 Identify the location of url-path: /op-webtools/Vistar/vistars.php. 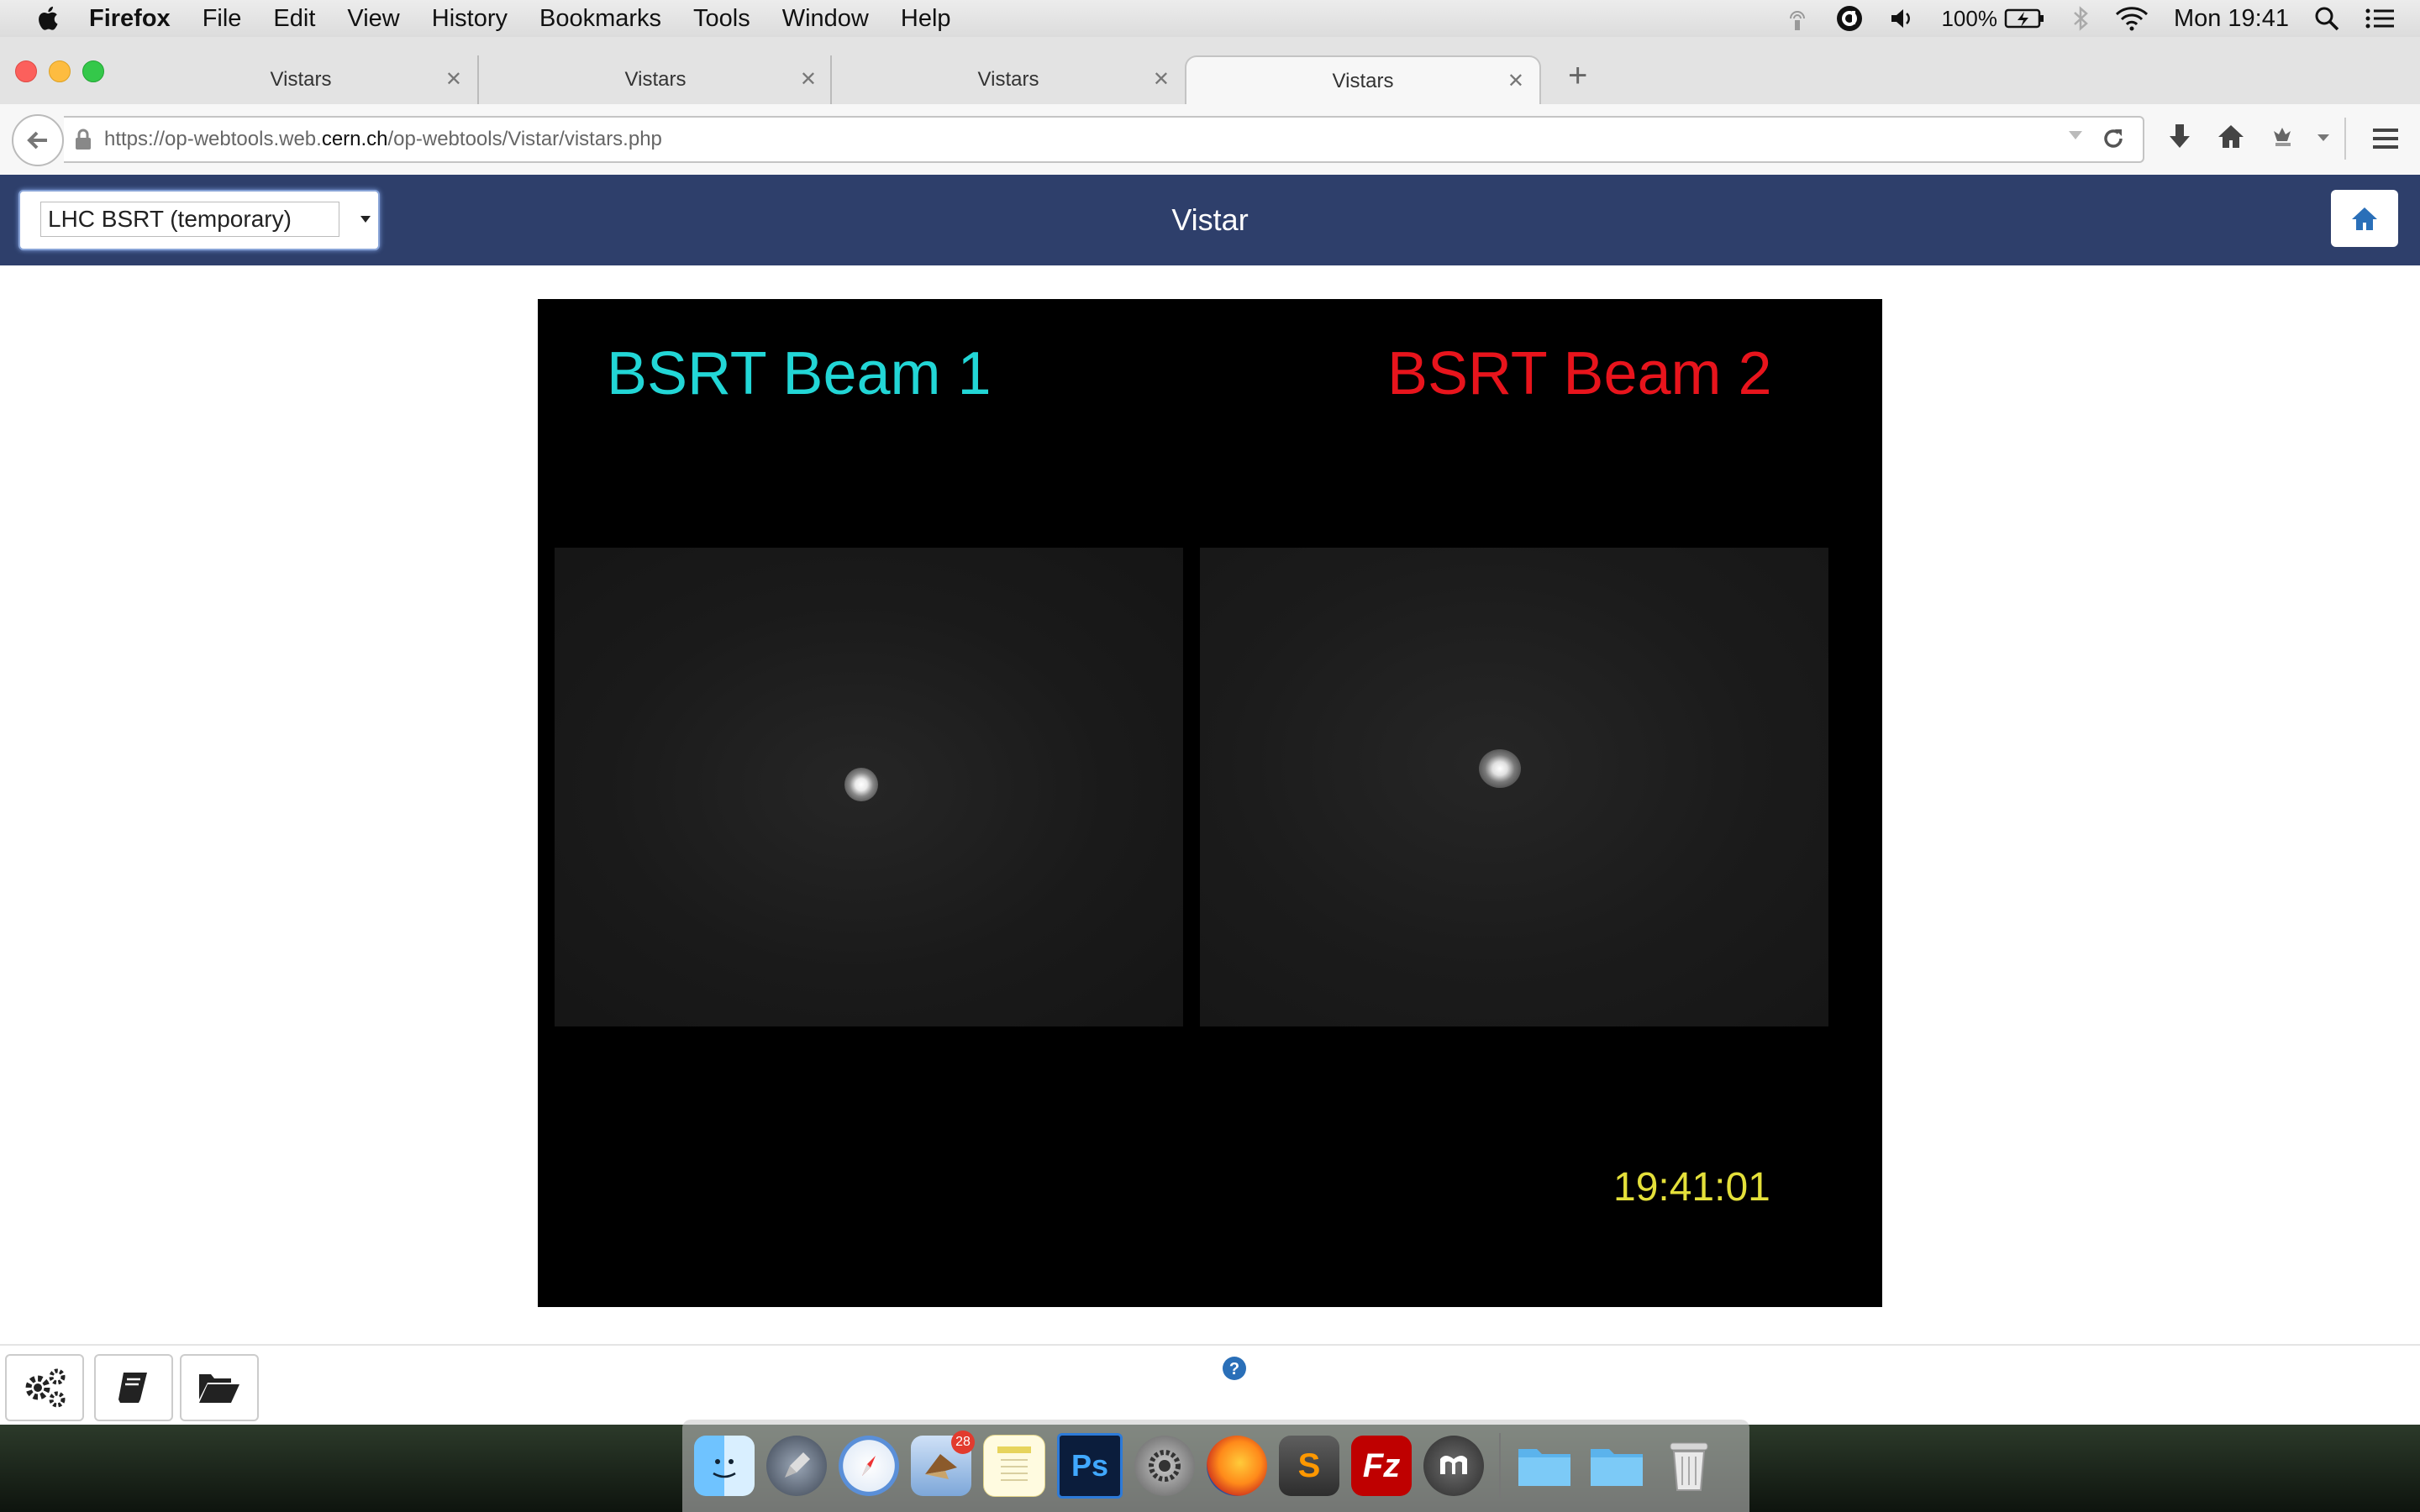
(524, 139).